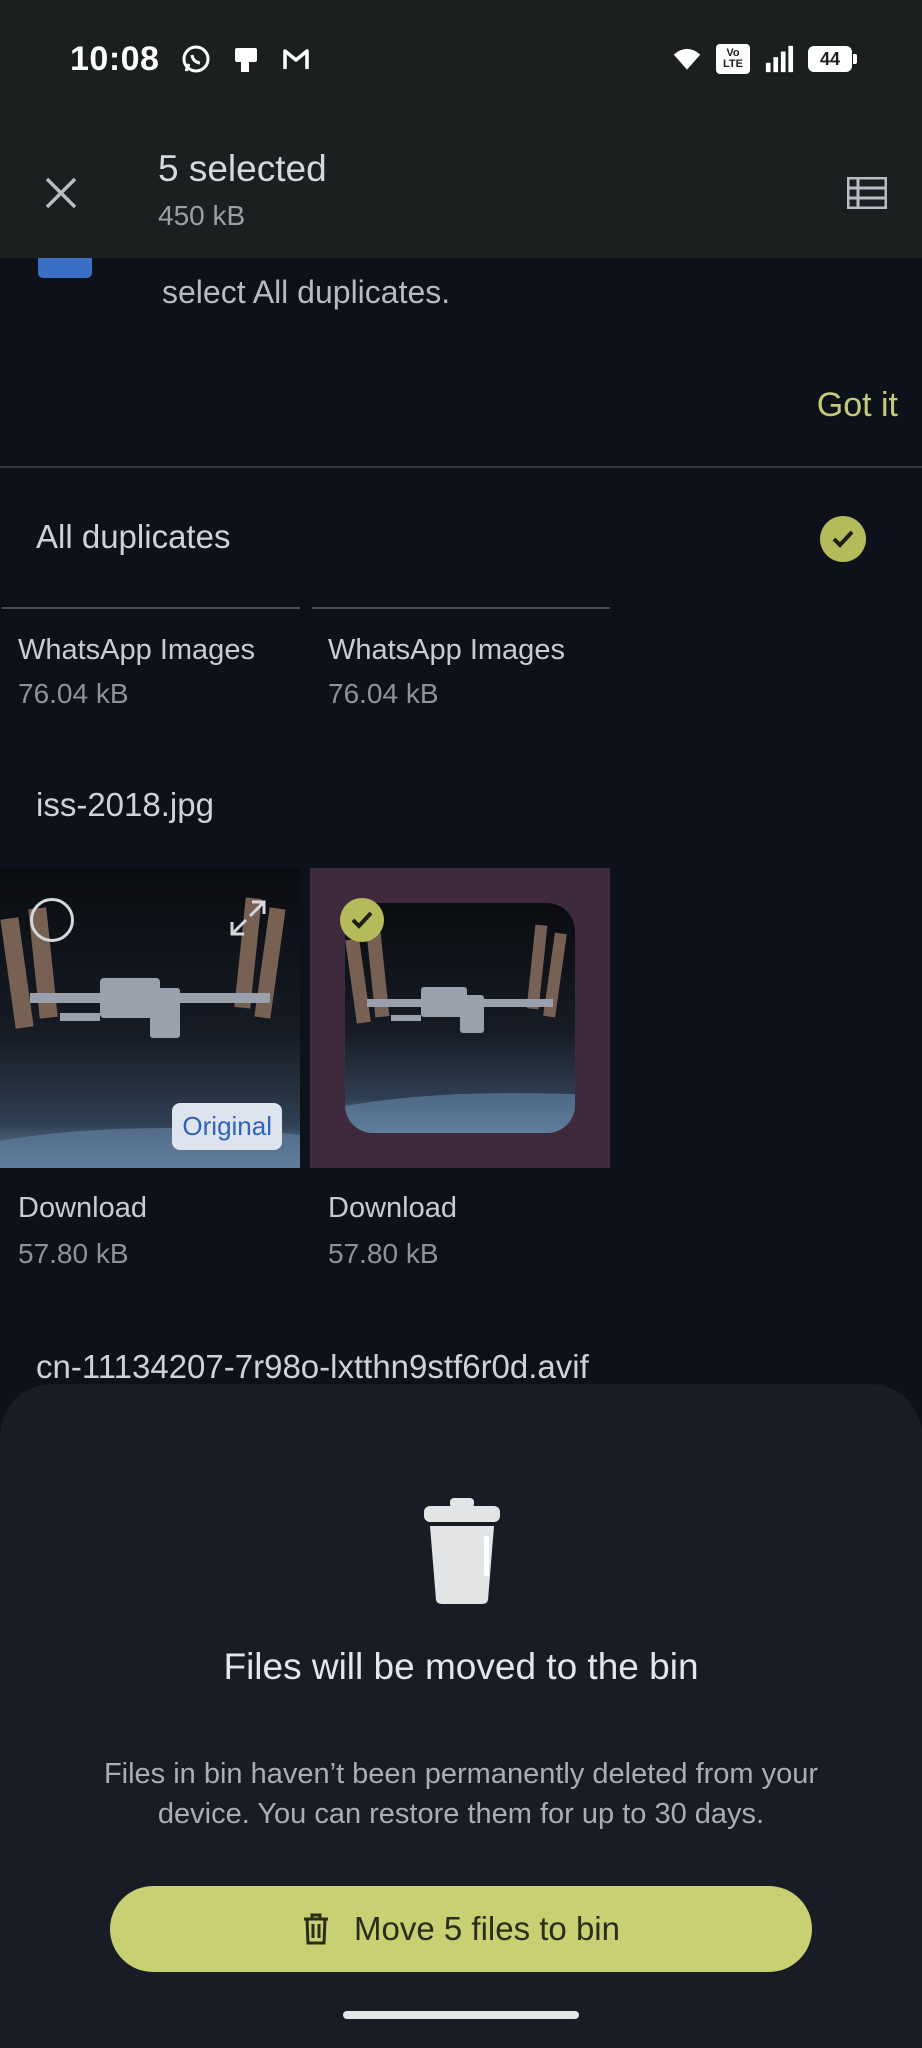 The width and height of the screenshot is (922, 2048). I want to click on duplicate-group-filename: cn-11134207-7r98o-lxtthn9stf6r0d.avif, so click(312, 1366).